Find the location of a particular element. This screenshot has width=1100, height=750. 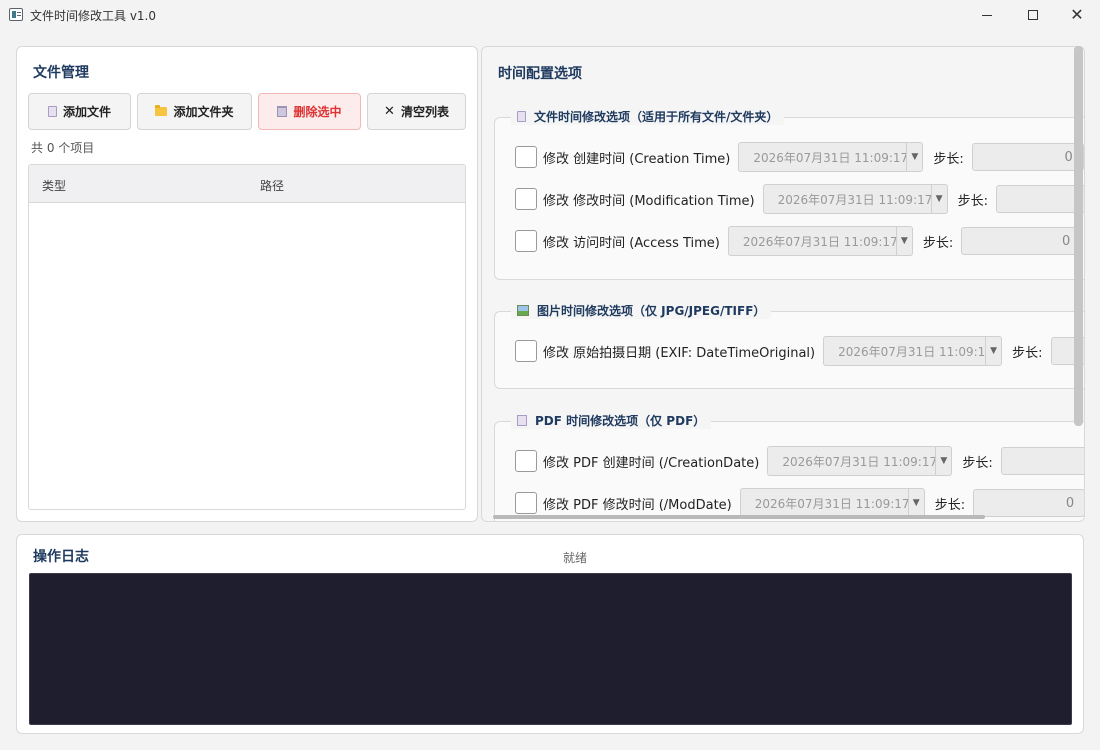

table-header: 类型 路径 is located at coordinates (247, 184).